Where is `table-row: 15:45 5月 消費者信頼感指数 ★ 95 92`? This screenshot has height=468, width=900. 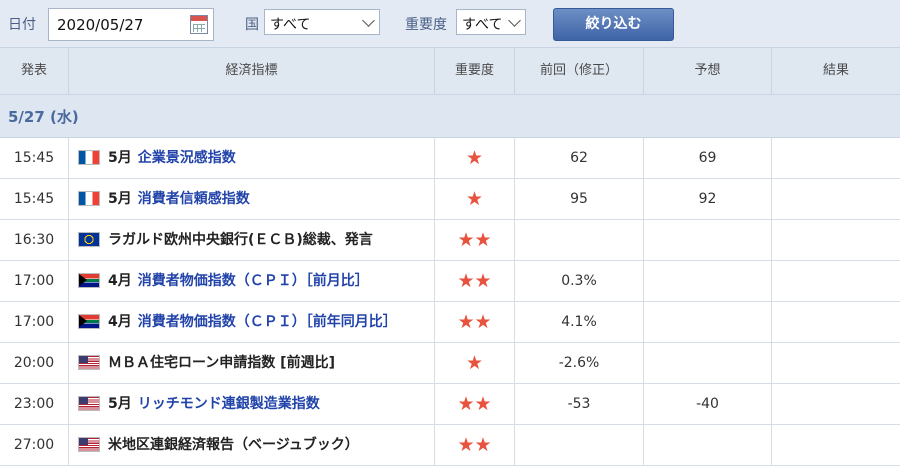 table-row: 15:45 5月 消費者信頼感指数 ★ 95 92 is located at coordinates (450, 199).